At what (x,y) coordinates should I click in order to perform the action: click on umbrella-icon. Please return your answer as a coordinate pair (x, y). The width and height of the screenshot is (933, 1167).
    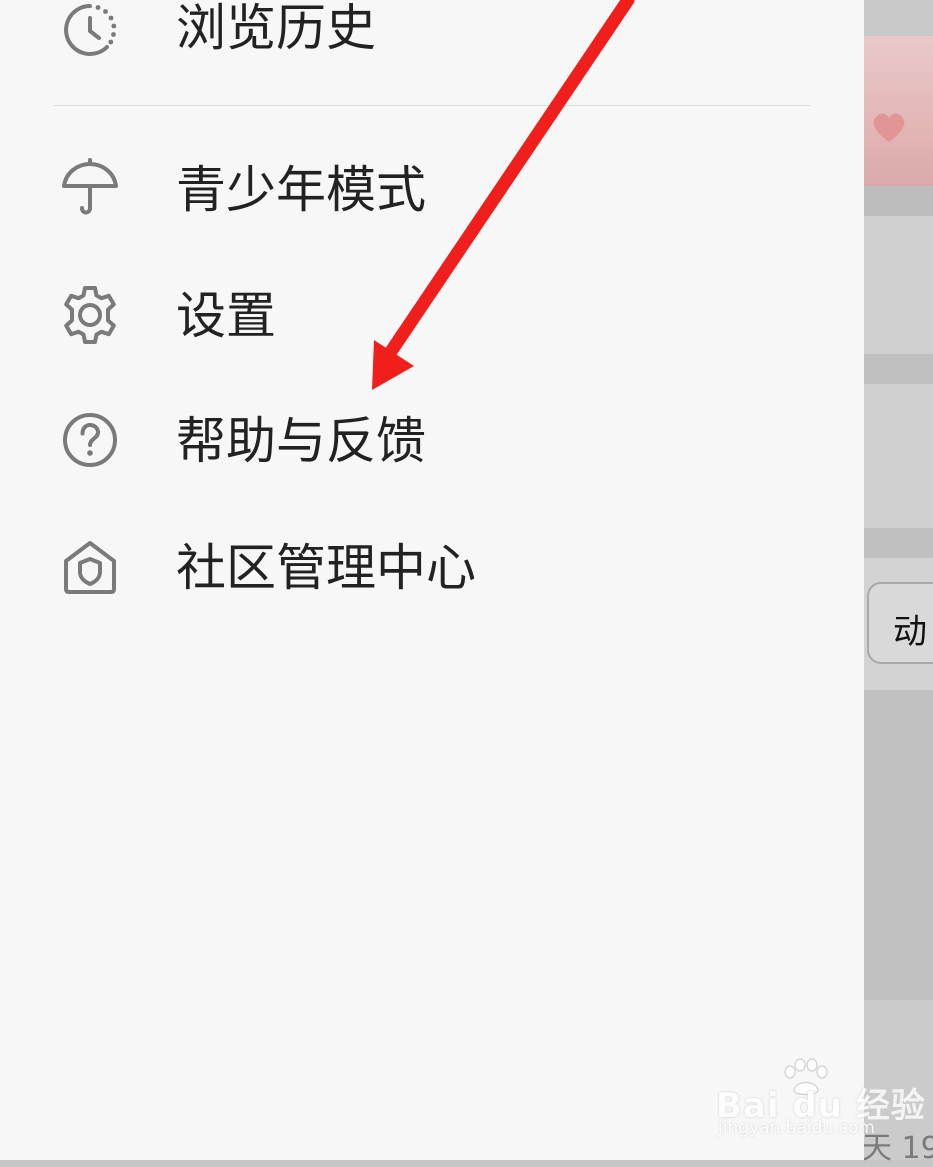
    Looking at the image, I should click on (90, 186).